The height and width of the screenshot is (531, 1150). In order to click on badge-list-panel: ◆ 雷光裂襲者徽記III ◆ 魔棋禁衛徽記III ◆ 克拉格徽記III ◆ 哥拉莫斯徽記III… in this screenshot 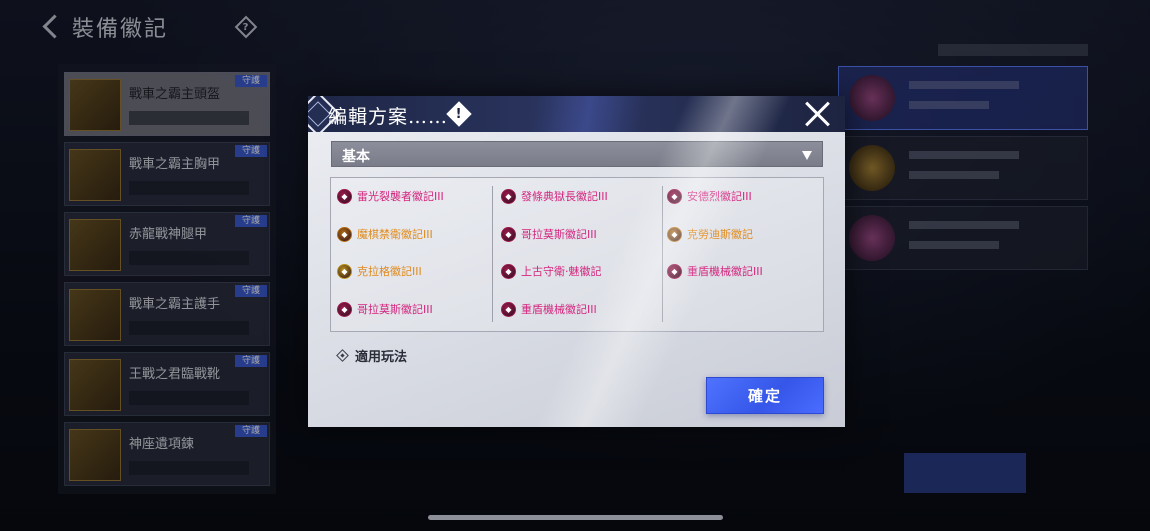, I will do `click(577, 254)`.